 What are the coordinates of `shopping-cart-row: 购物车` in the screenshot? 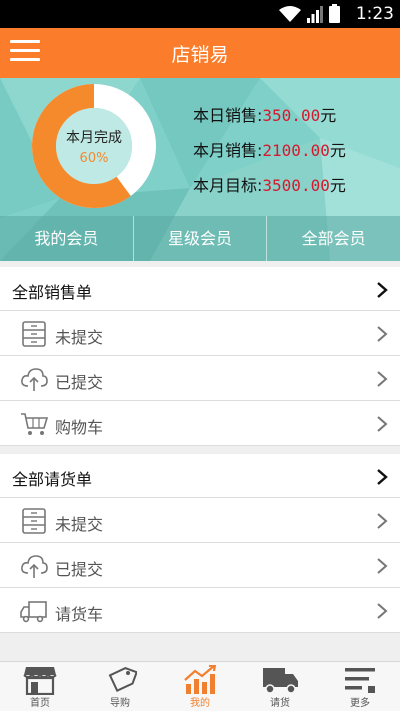 It's located at (200, 423).